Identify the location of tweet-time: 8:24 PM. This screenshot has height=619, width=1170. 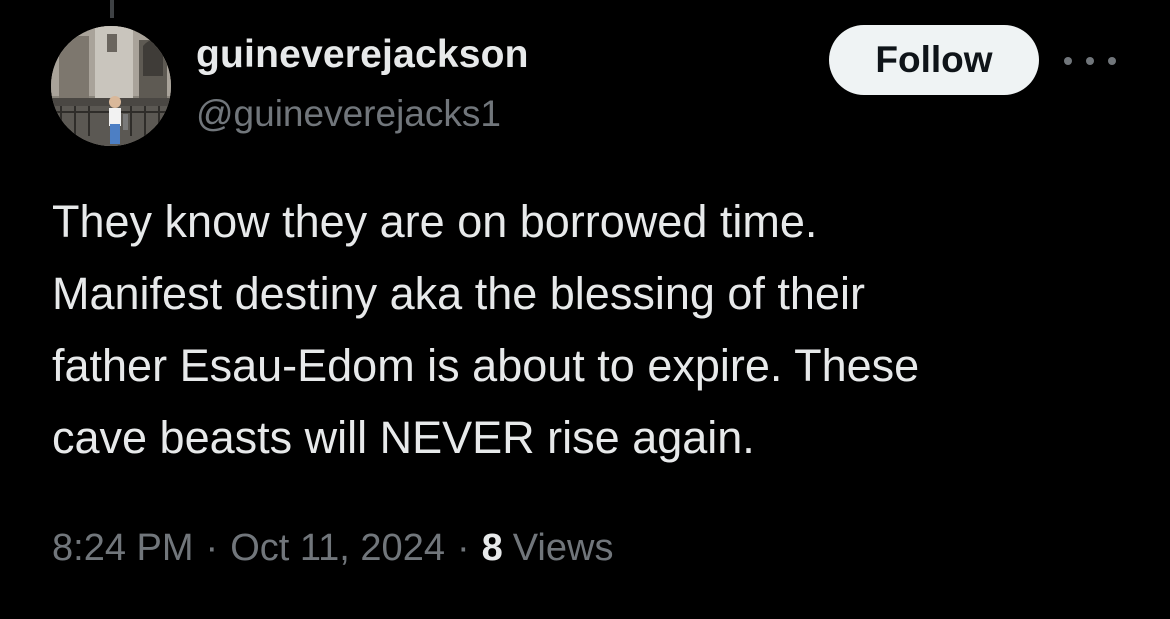
(123, 548).